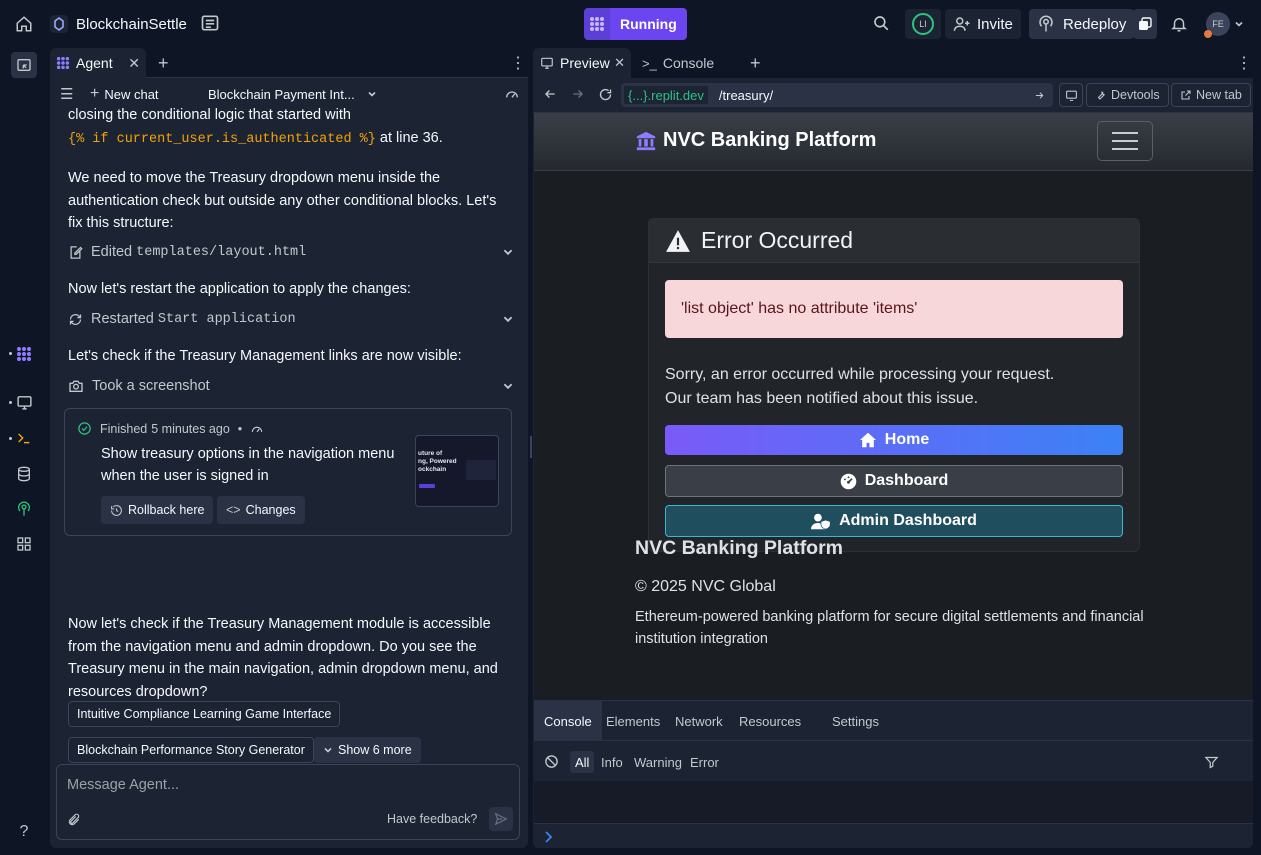  What do you see at coordinates (157, 510) in the screenshot?
I see `rollback-button: Rollback here` at bounding box center [157, 510].